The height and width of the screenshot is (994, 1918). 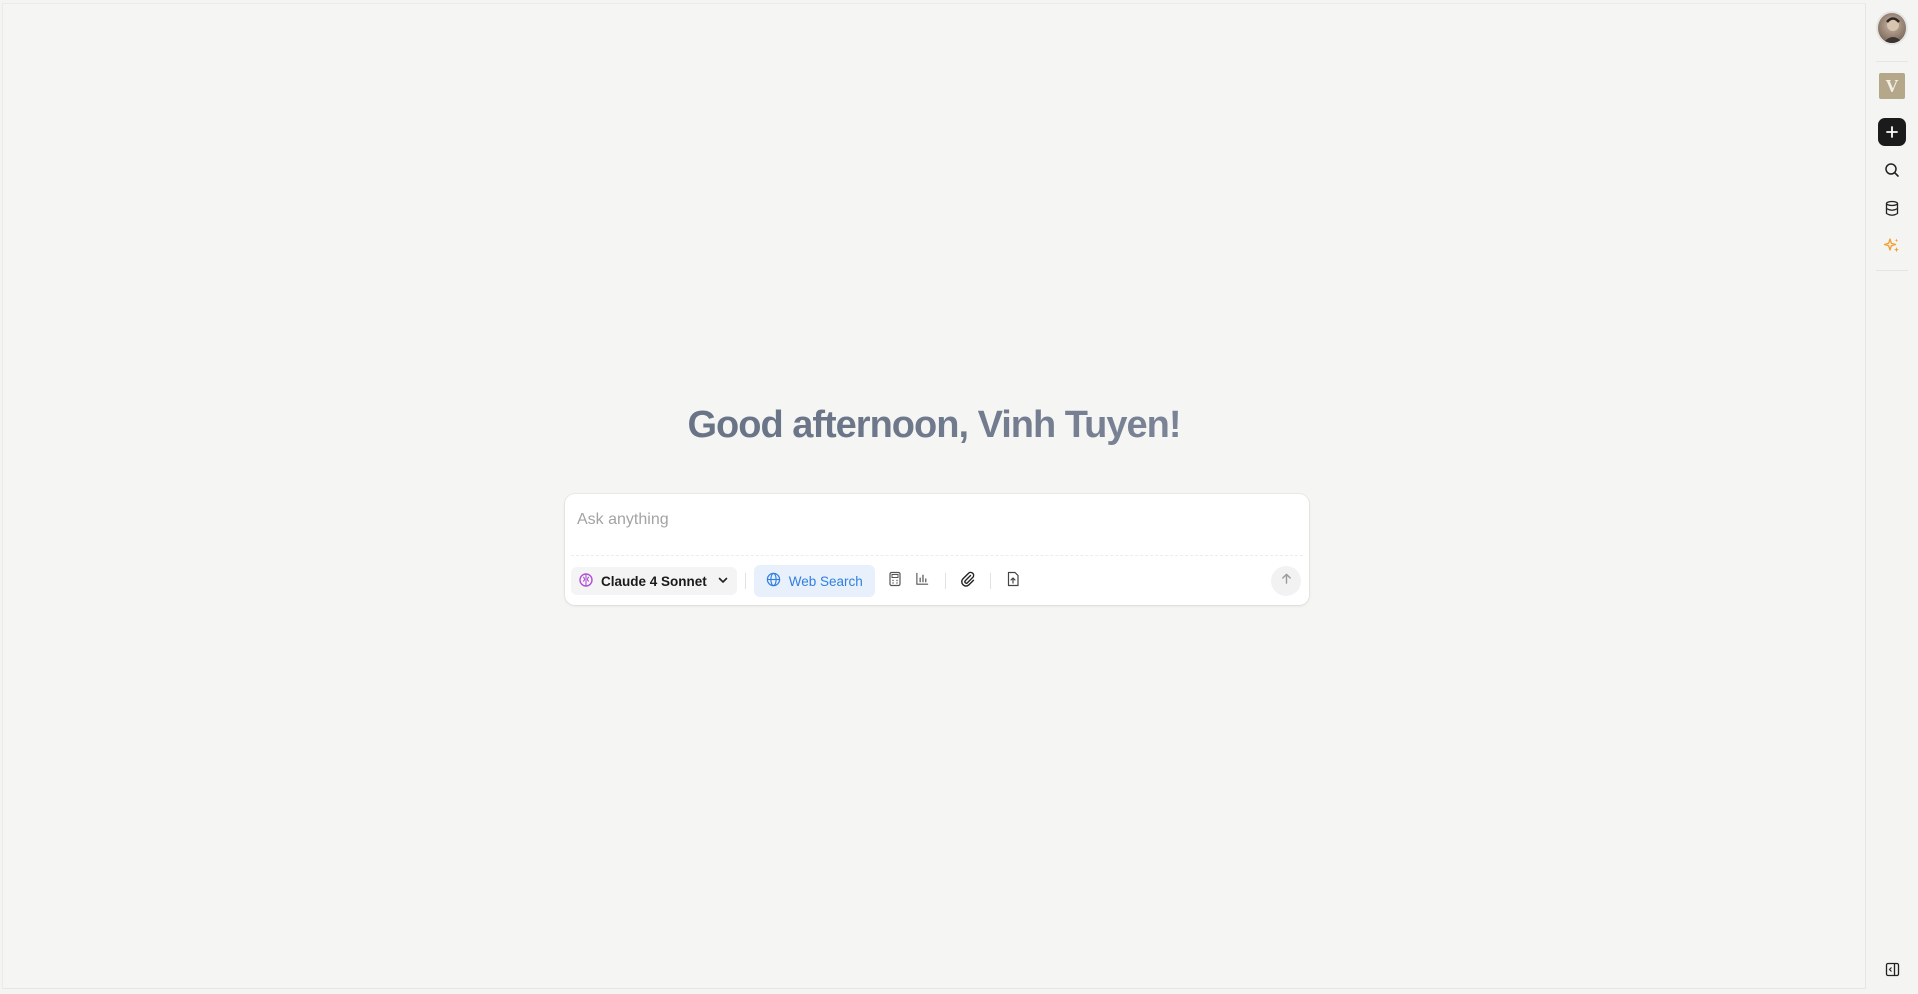 I want to click on right-rail: V, so click(x=1892, y=497).